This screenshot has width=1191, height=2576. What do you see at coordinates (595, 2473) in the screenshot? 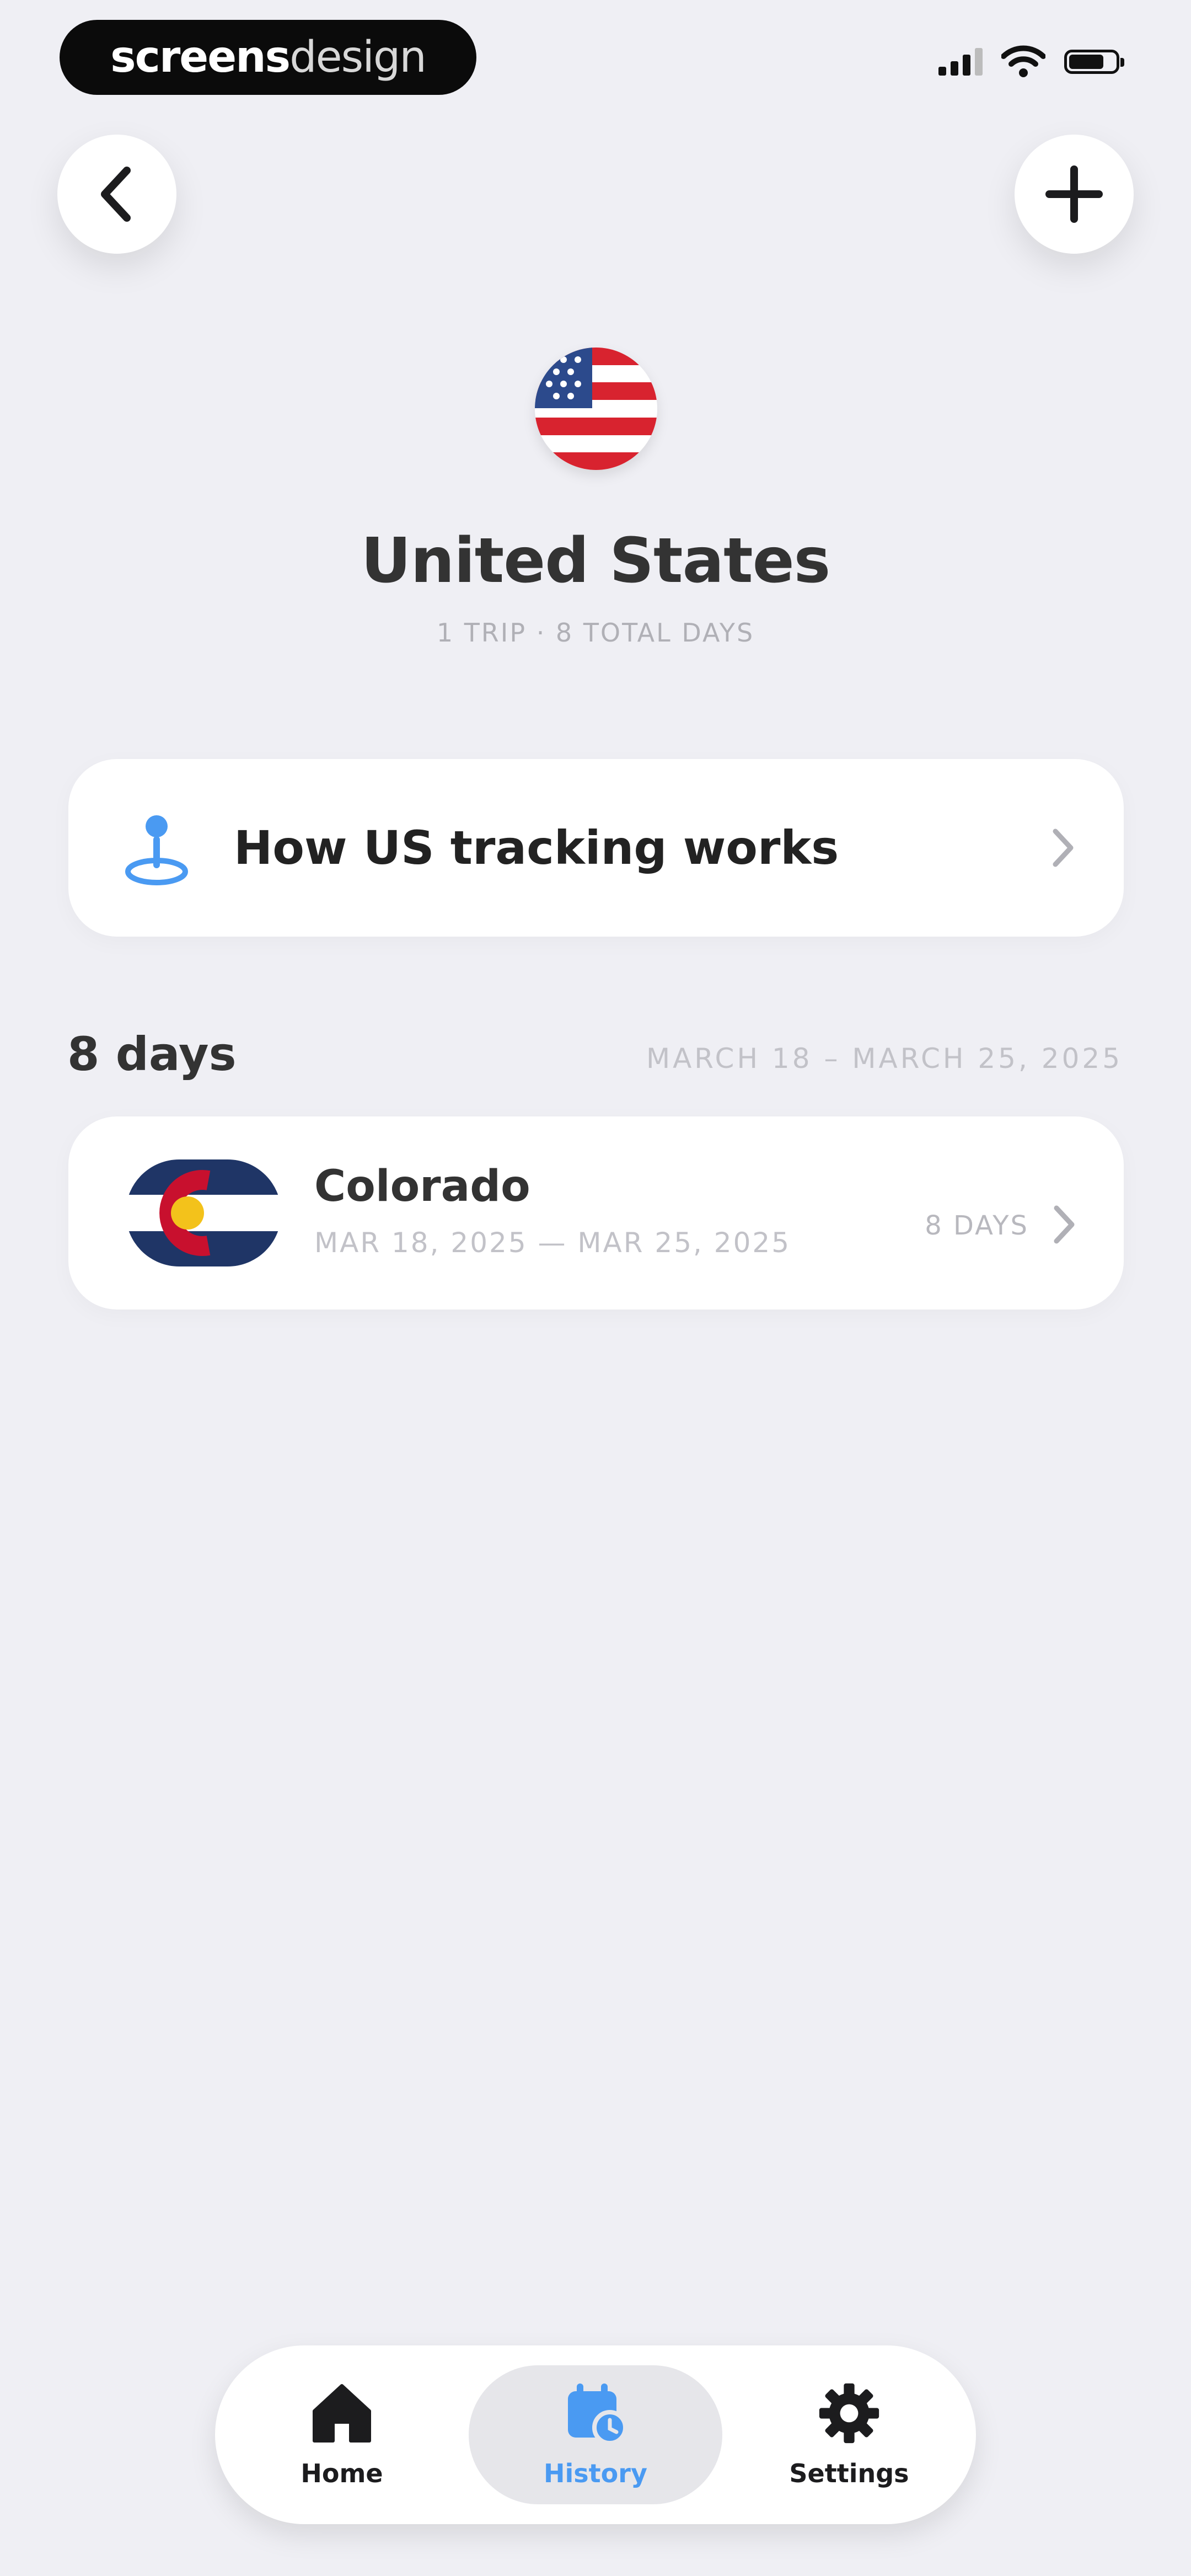
I see `tab-history-label: History` at bounding box center [595, 2473].